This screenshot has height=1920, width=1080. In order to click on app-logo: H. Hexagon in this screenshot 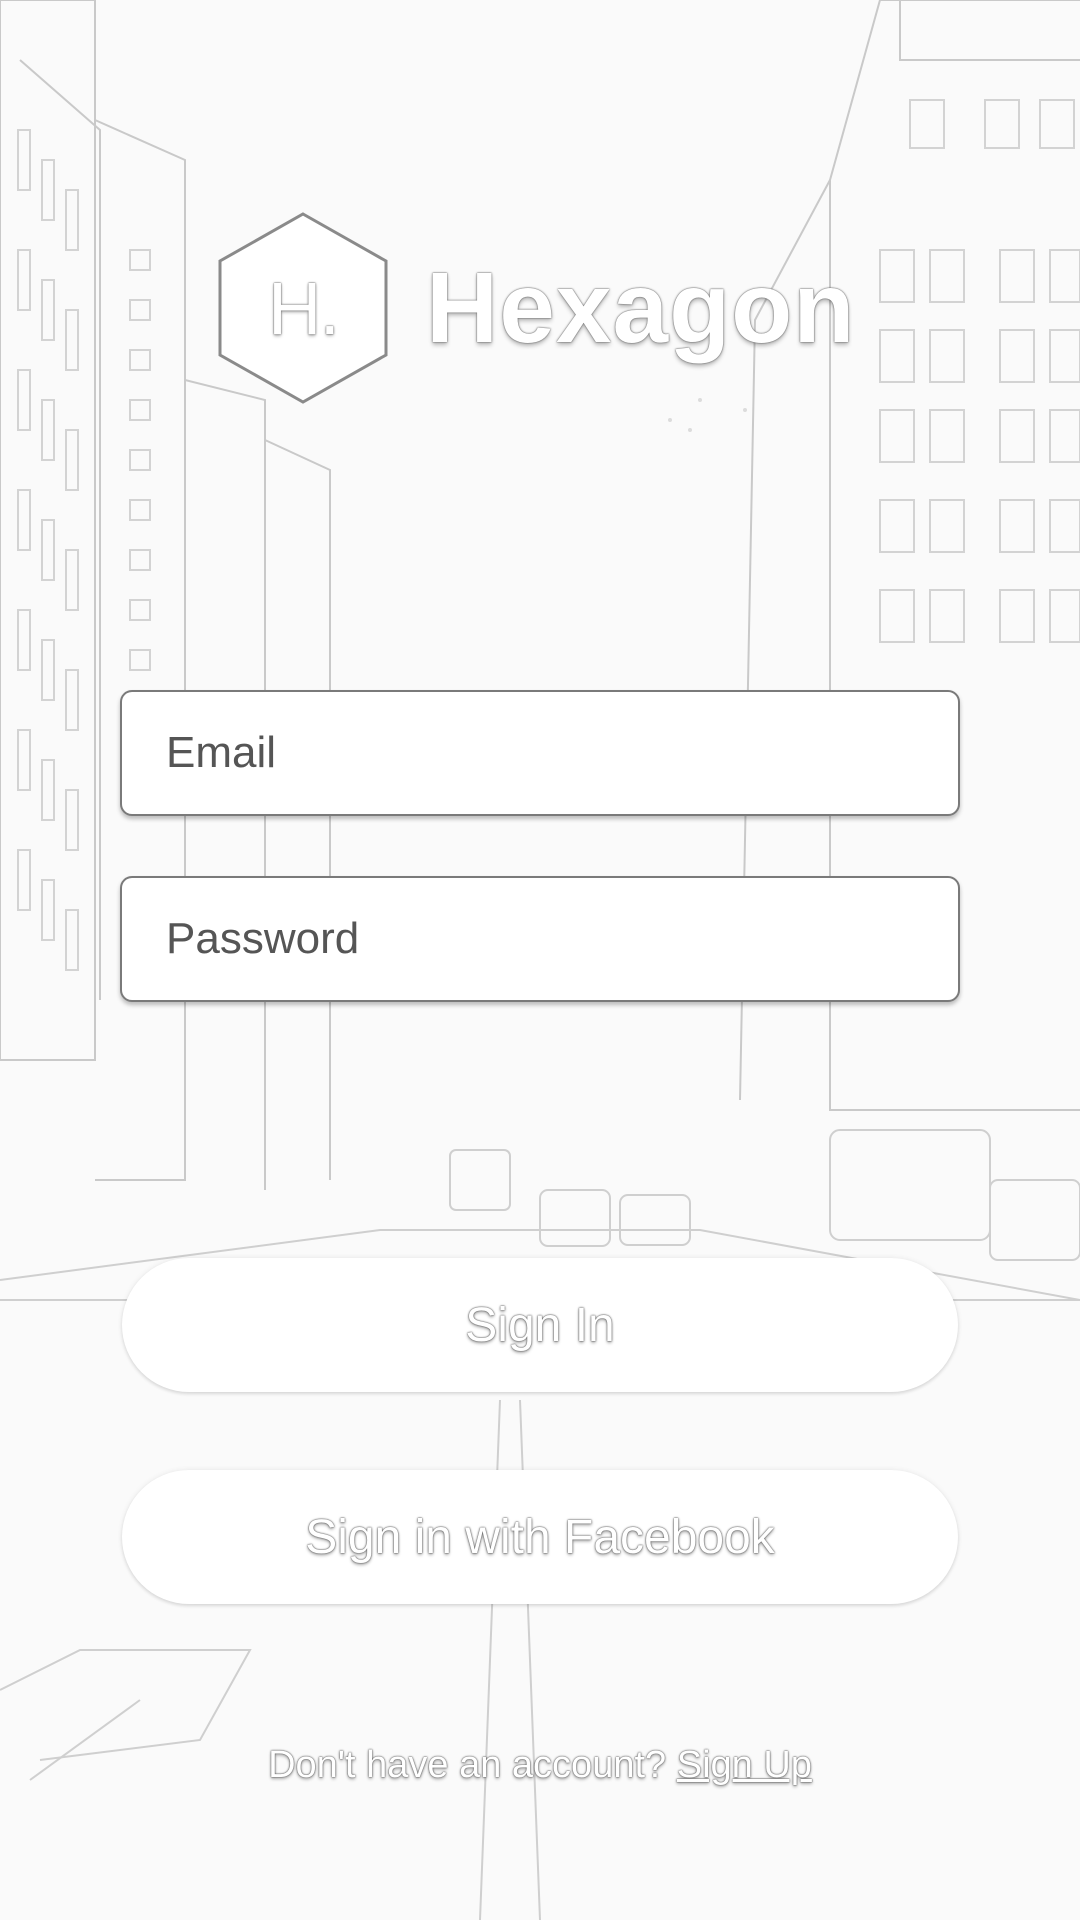, I will do `click(535, 308)`.